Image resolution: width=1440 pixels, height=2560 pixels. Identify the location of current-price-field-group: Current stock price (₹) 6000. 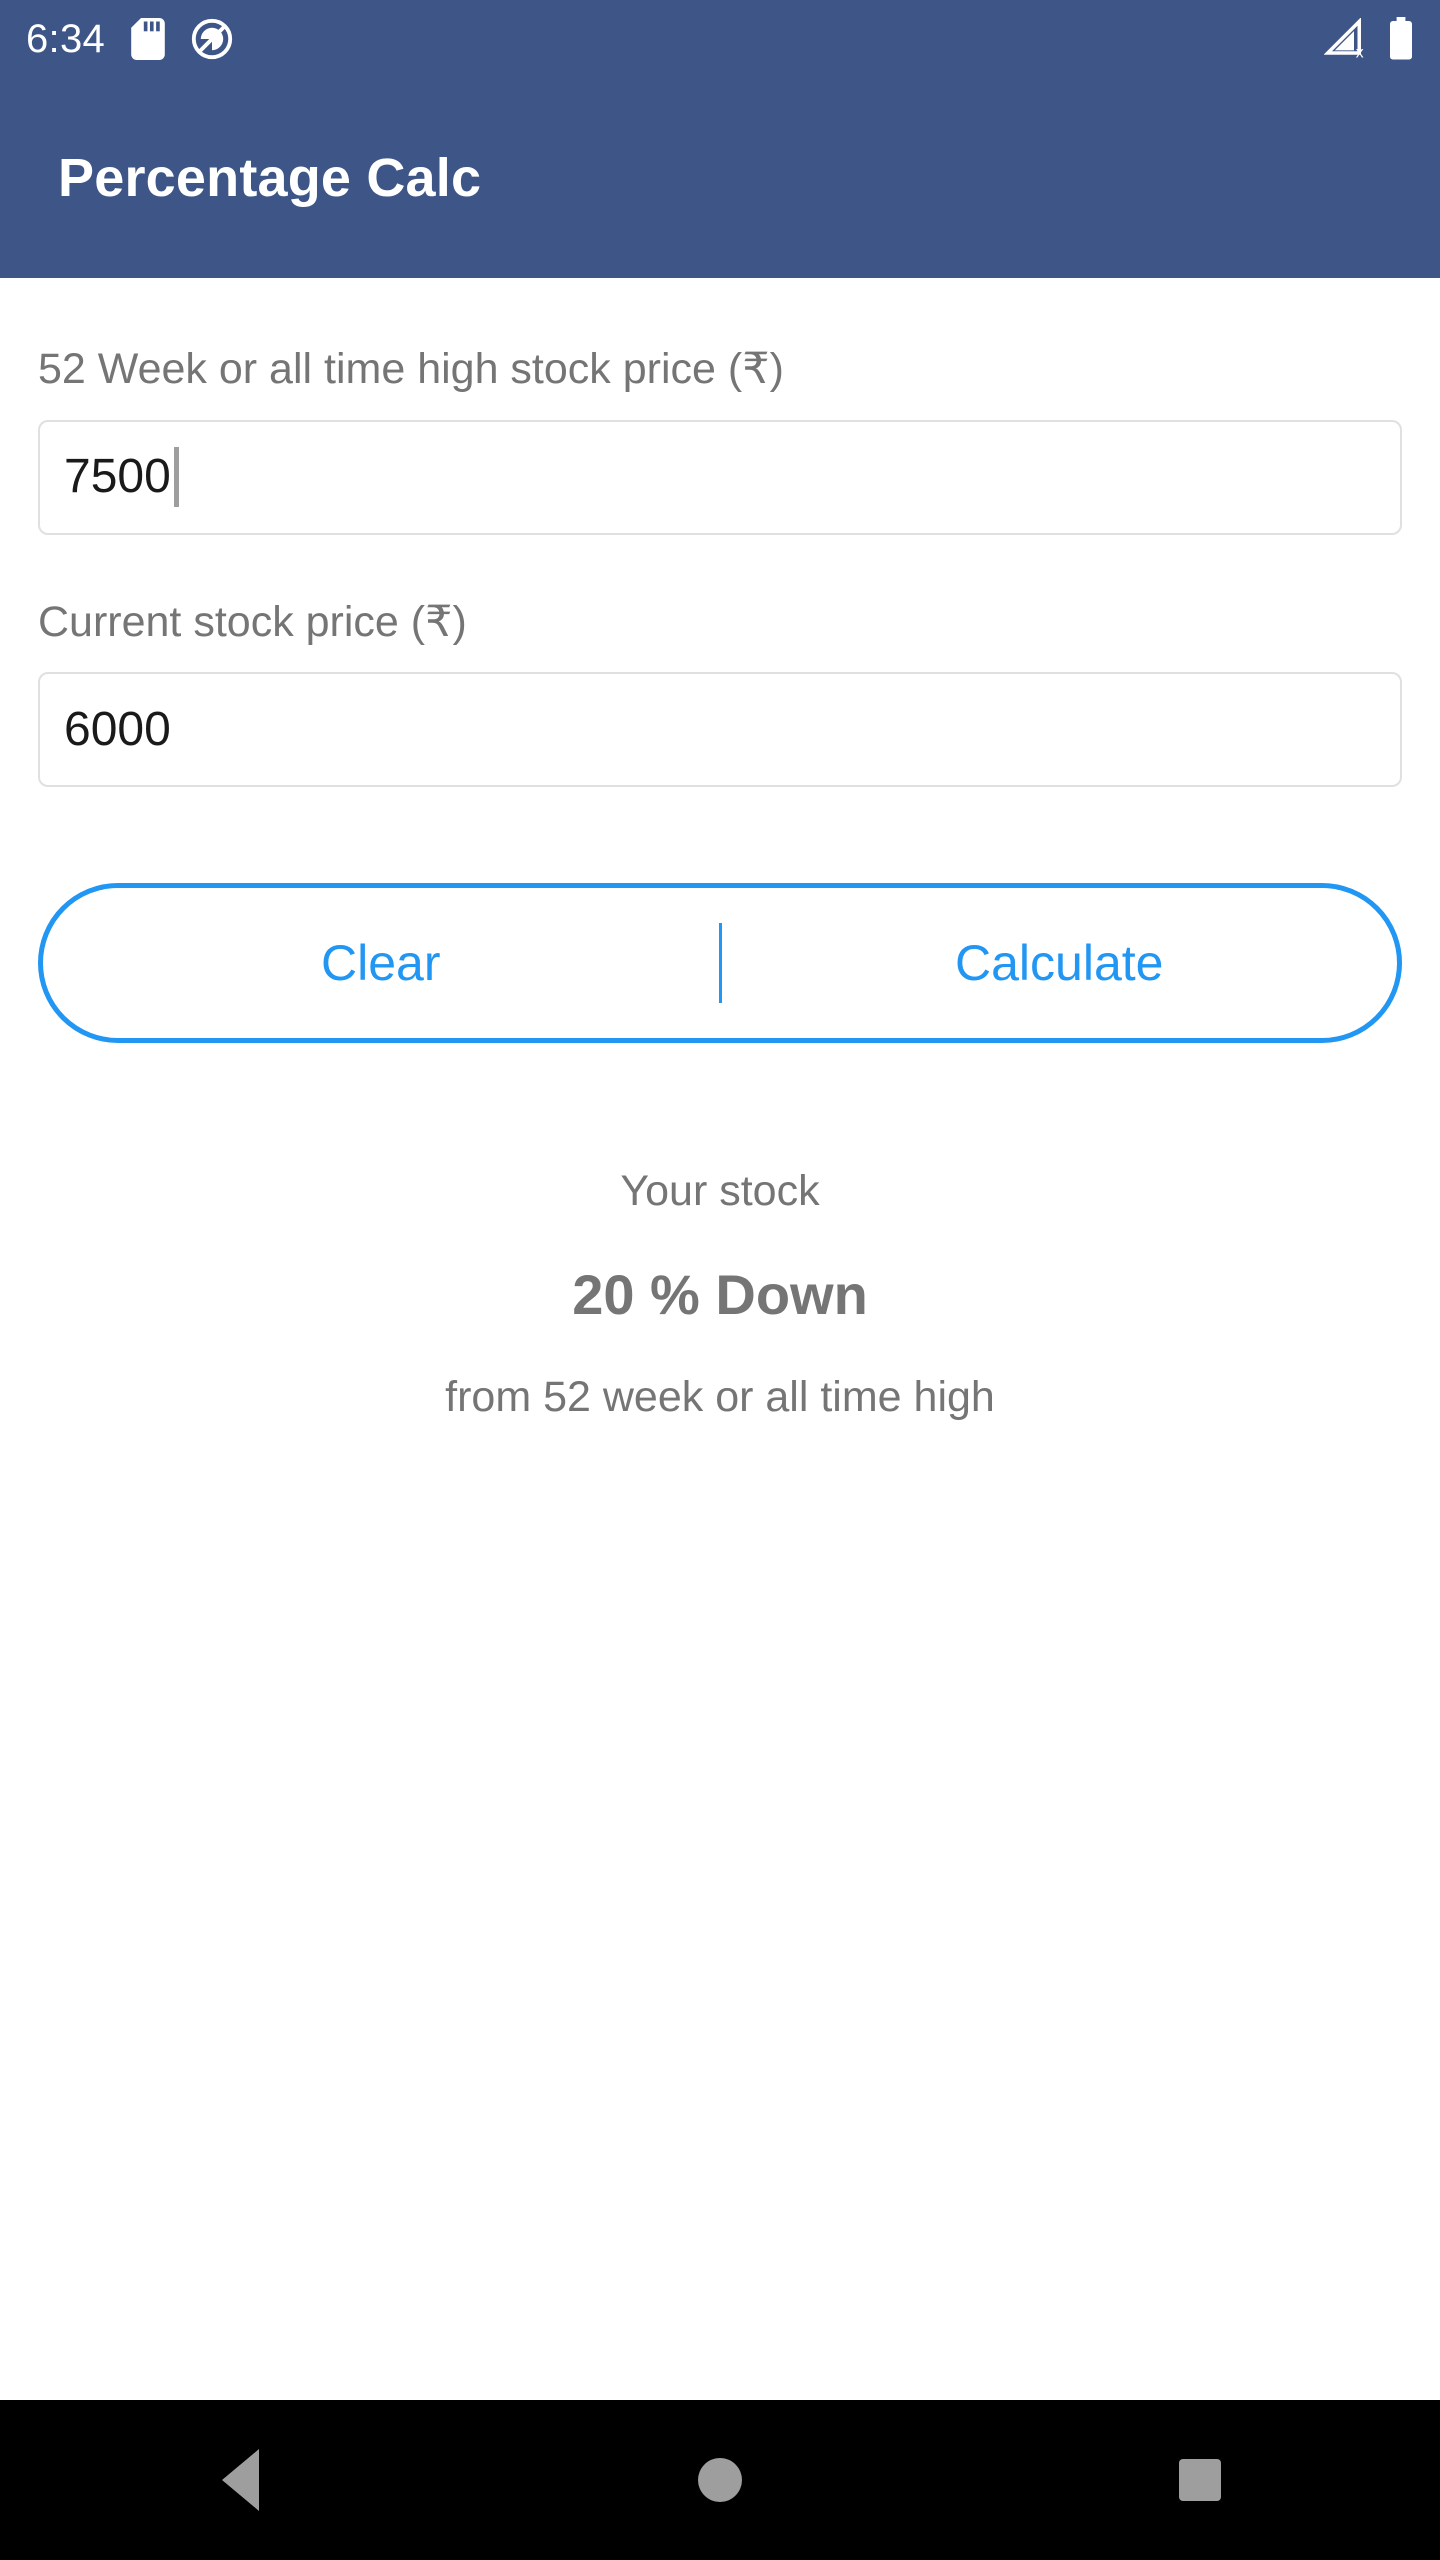
(720, 661).